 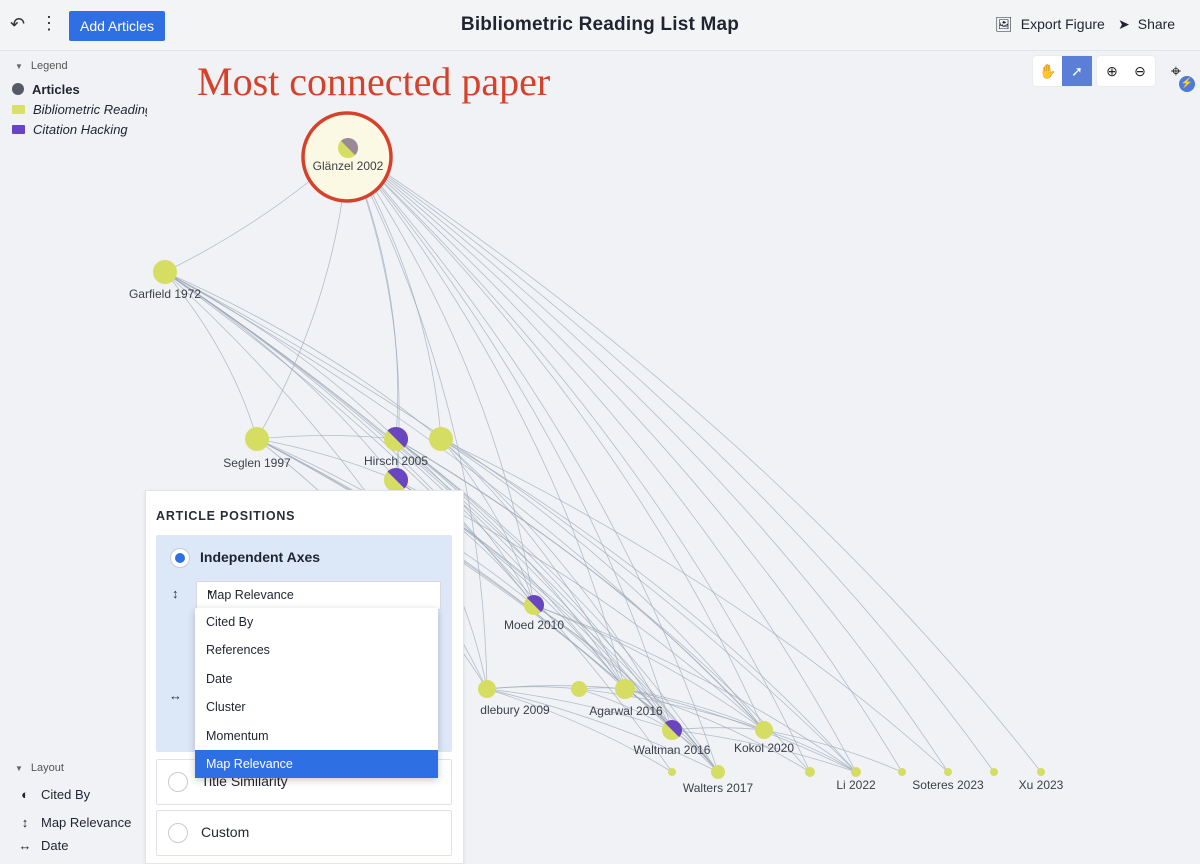 I want to click on article-node-label: Agarwal 2016, so click(x=626, y=711).